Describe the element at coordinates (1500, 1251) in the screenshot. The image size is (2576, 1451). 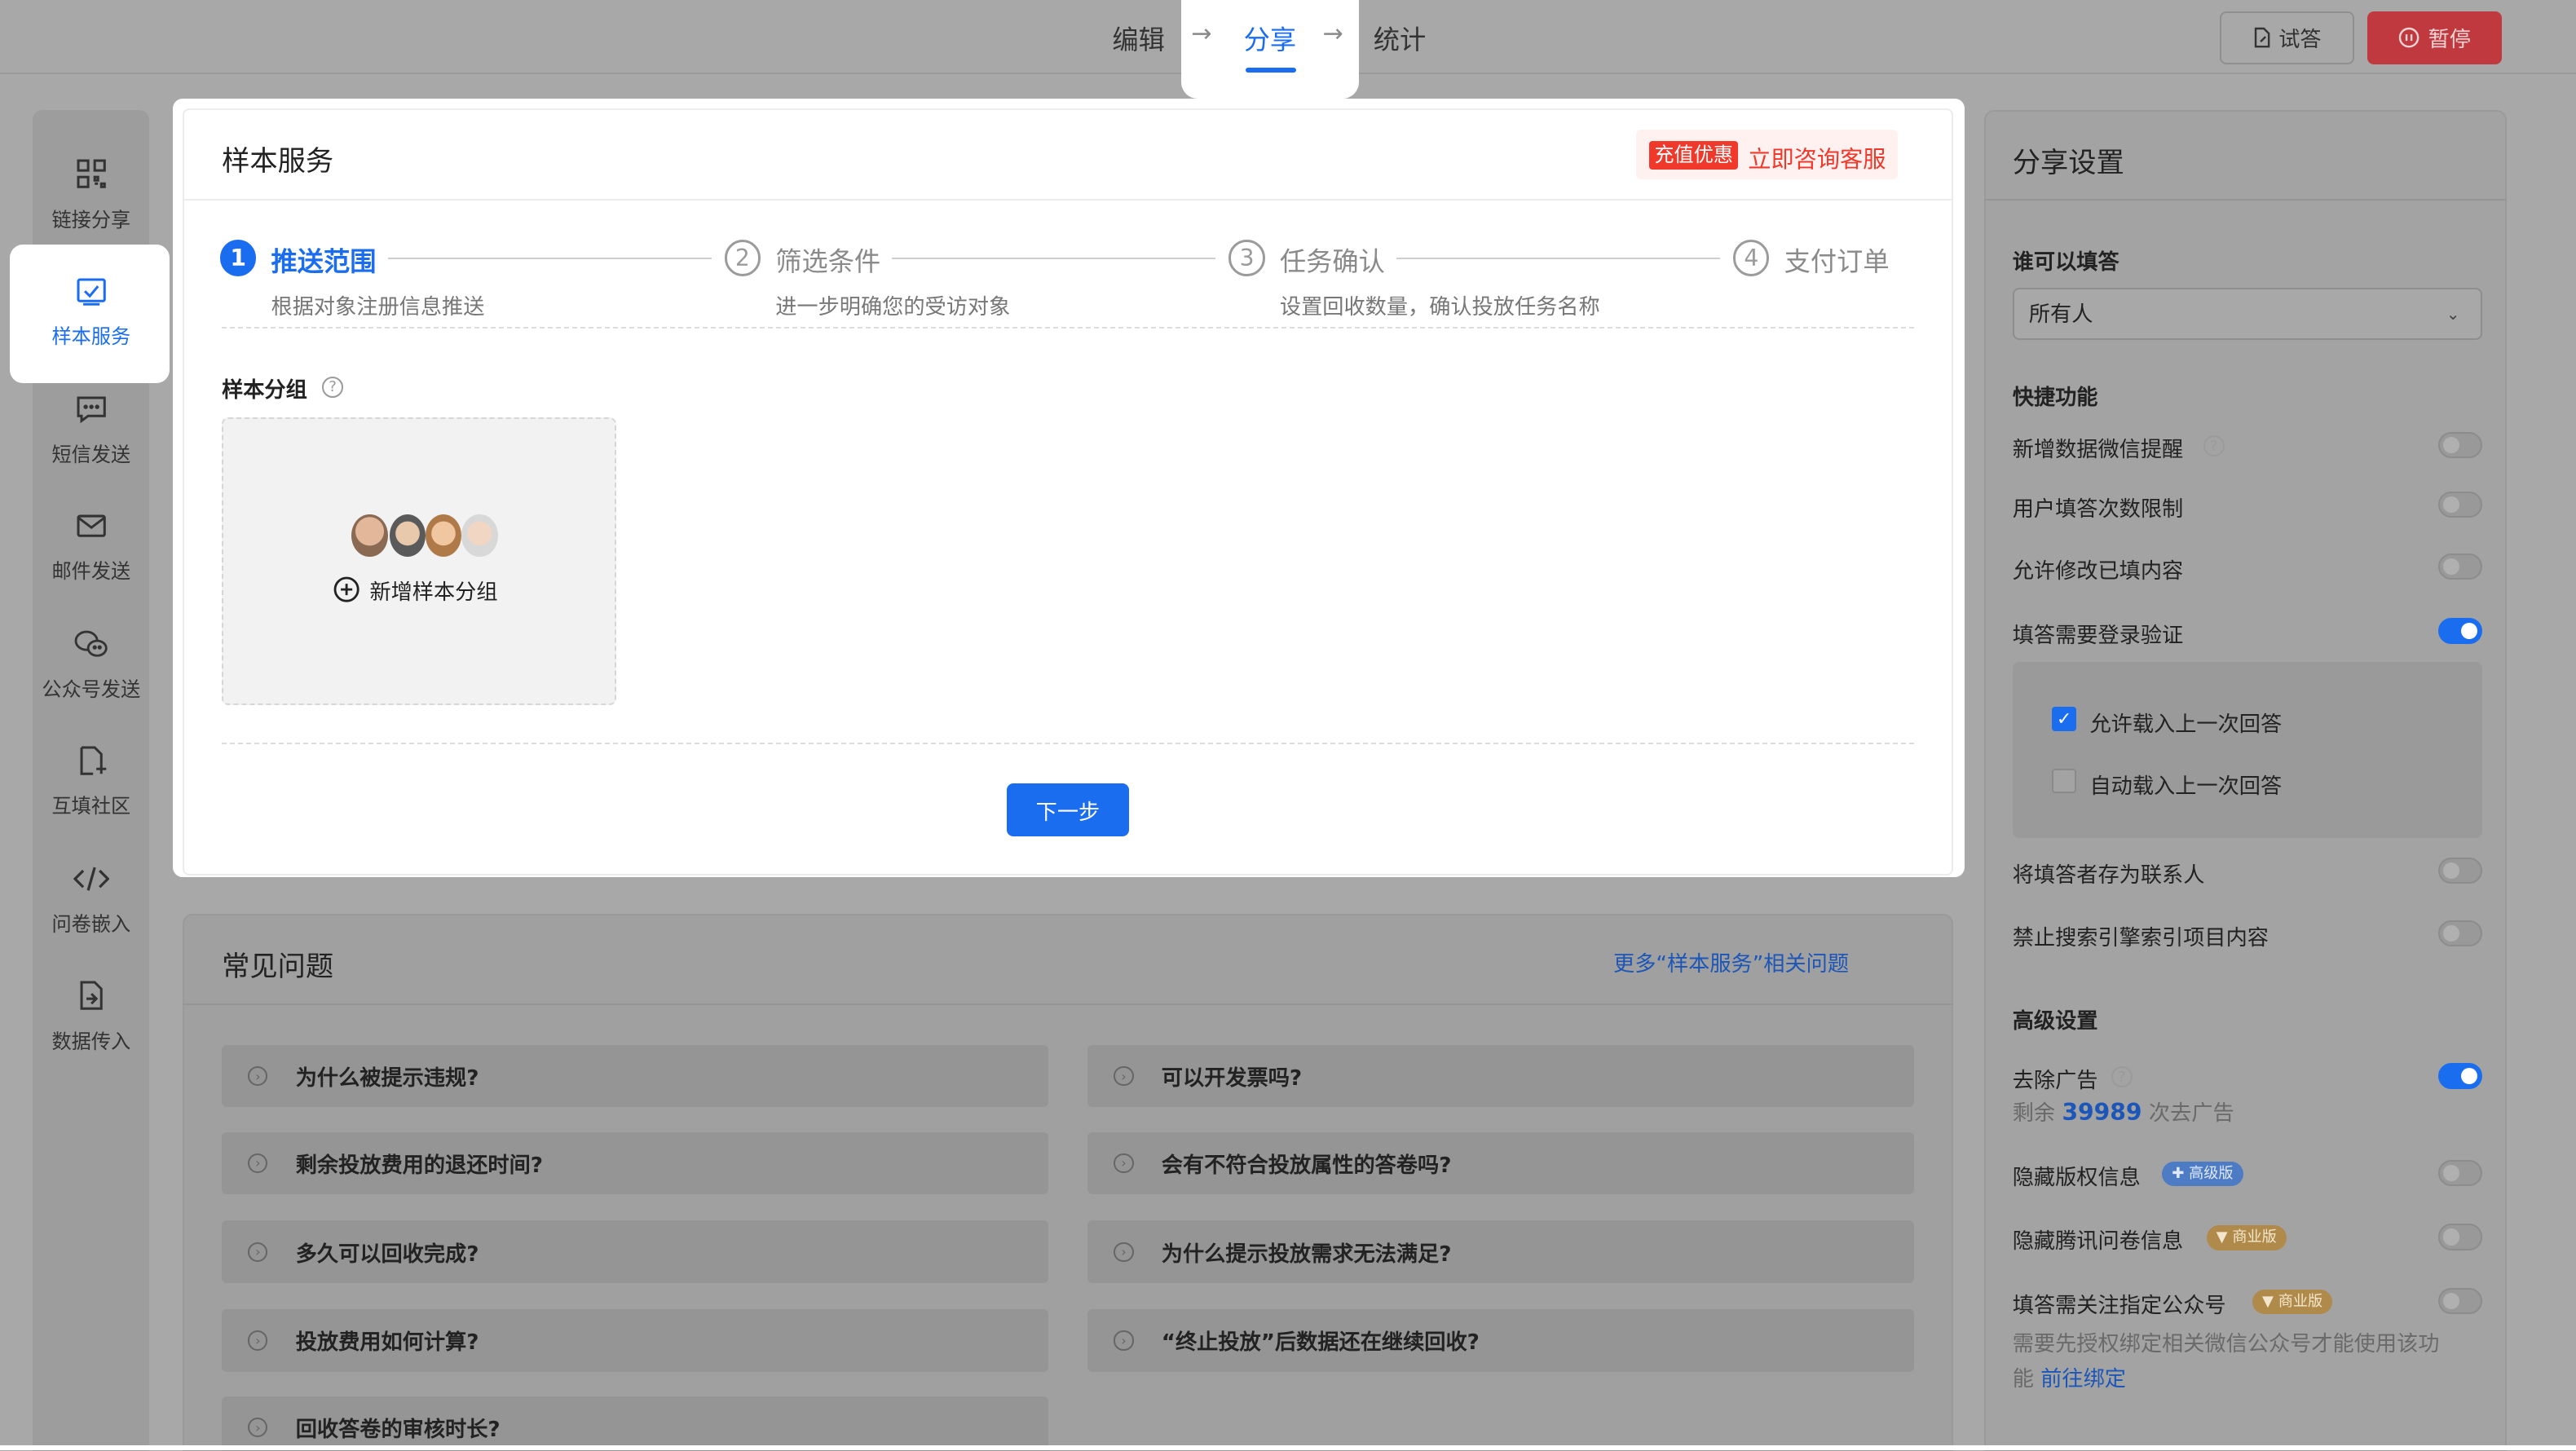
I see `faq-item: › 为什么提示投放需求无法满足?` at that location.